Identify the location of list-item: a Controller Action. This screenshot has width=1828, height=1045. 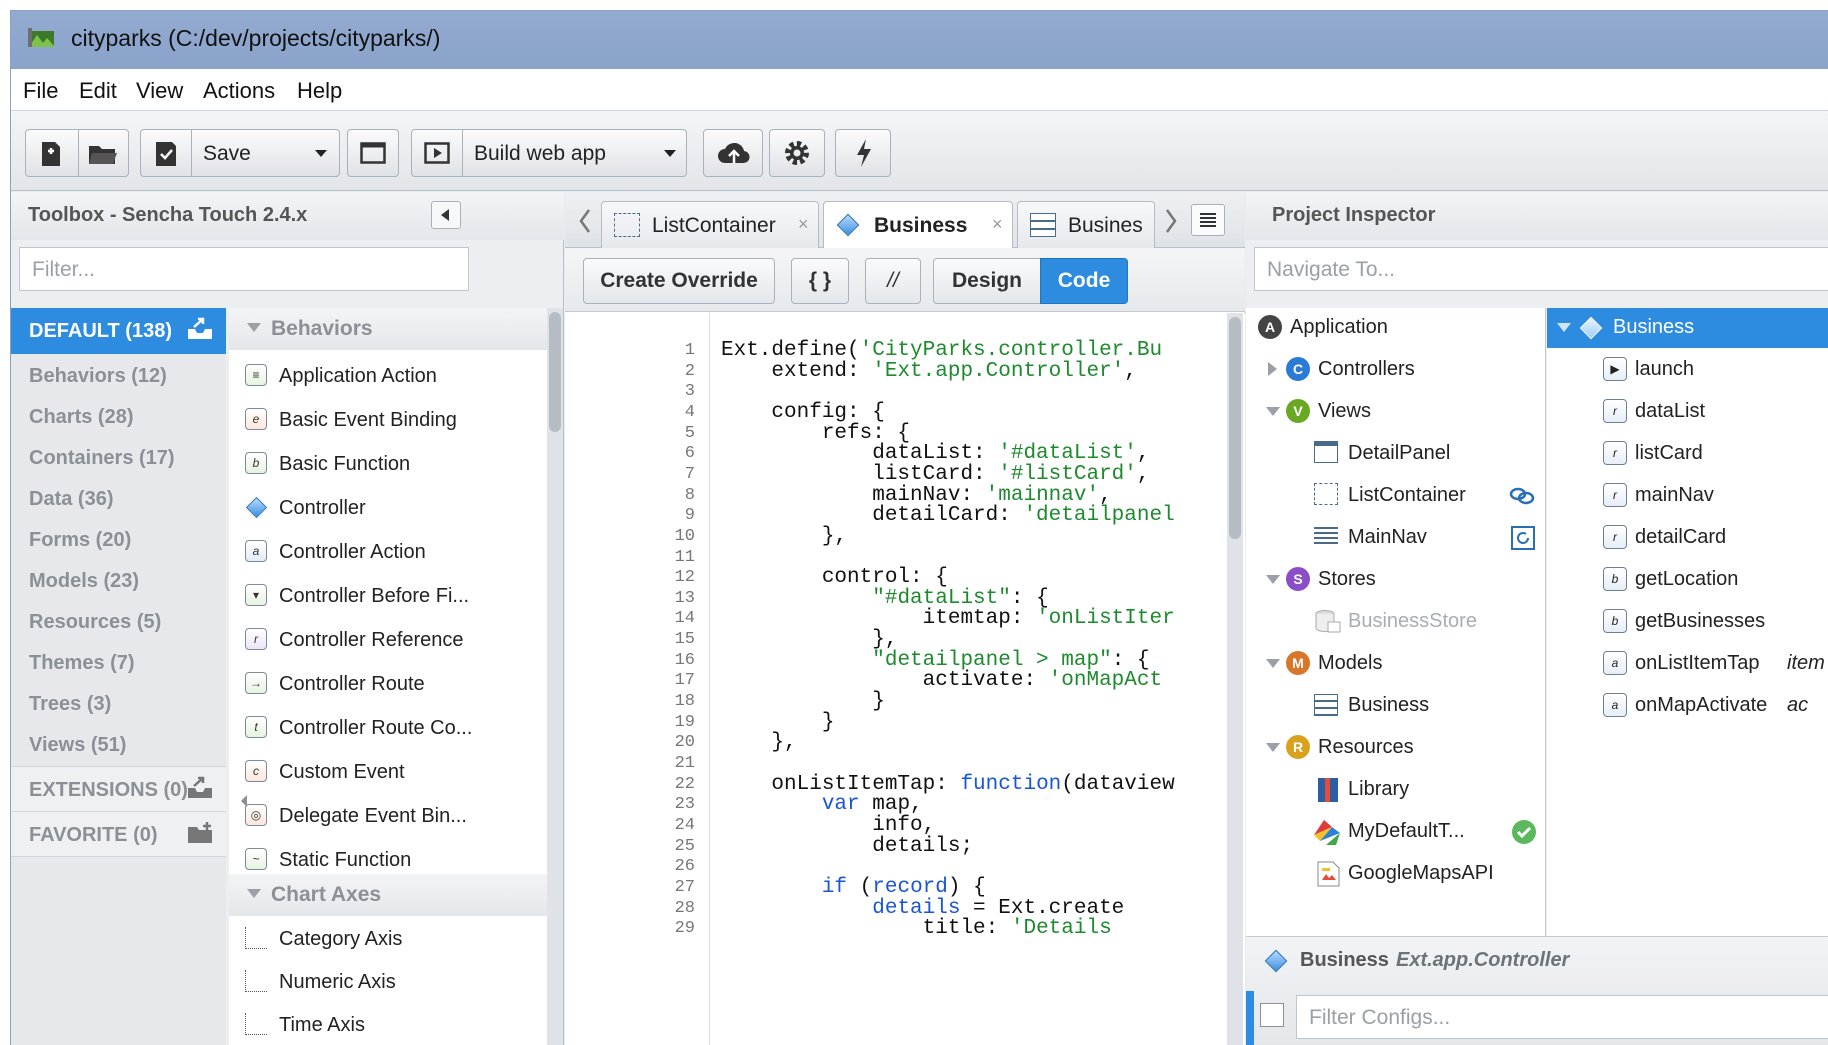
(388, 552).